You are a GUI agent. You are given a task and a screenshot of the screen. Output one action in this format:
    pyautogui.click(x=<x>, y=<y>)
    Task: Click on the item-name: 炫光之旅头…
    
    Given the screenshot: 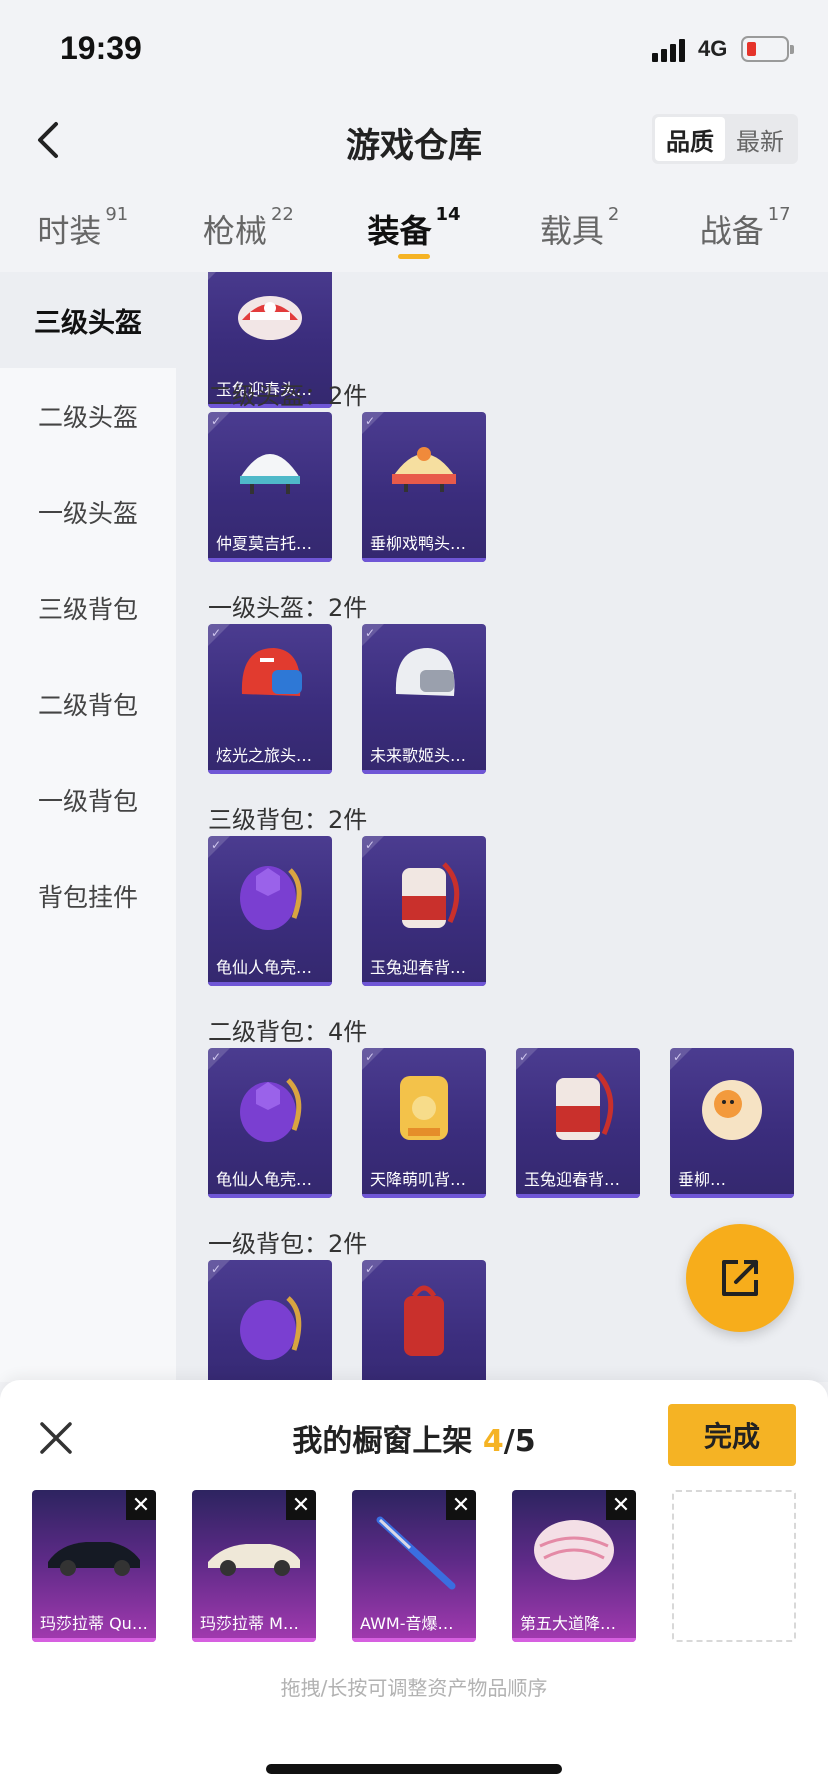 What is the action you would take?
    pyautogui.click(x=264, y=755)
    